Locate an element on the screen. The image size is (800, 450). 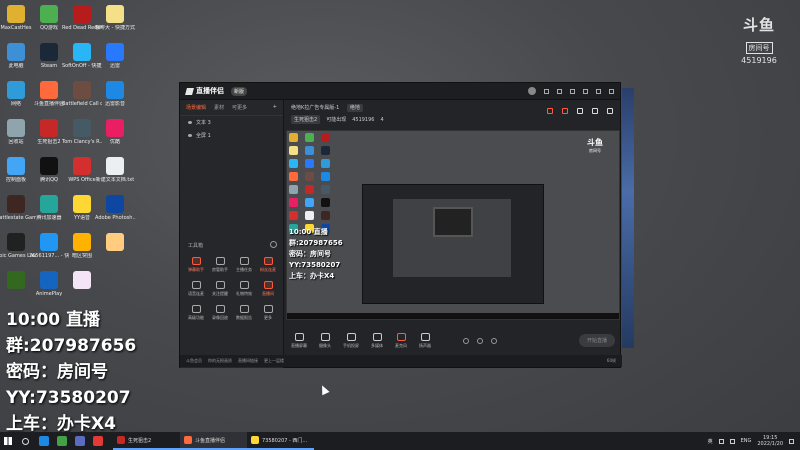
notify-icon is located at coordinates (595, 111).